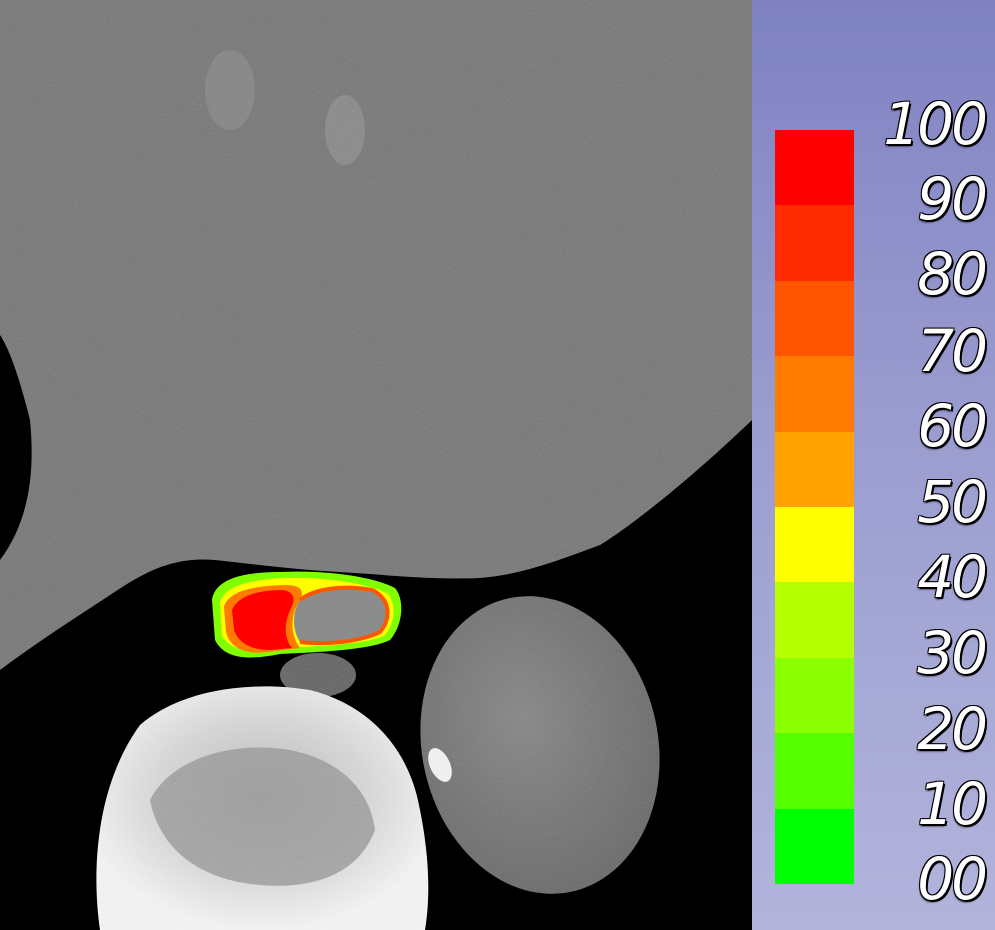  Describe the element at coordinates (952, 351) in the screenshot. I see `tick-label: 70` at that location.